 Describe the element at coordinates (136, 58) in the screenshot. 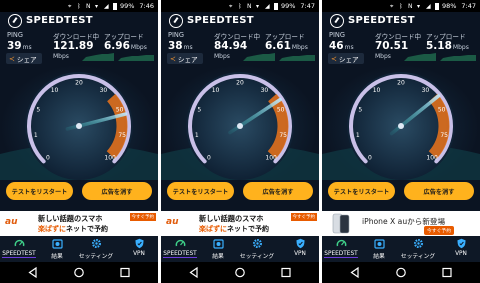

I see `upload-sparkline` at that location.